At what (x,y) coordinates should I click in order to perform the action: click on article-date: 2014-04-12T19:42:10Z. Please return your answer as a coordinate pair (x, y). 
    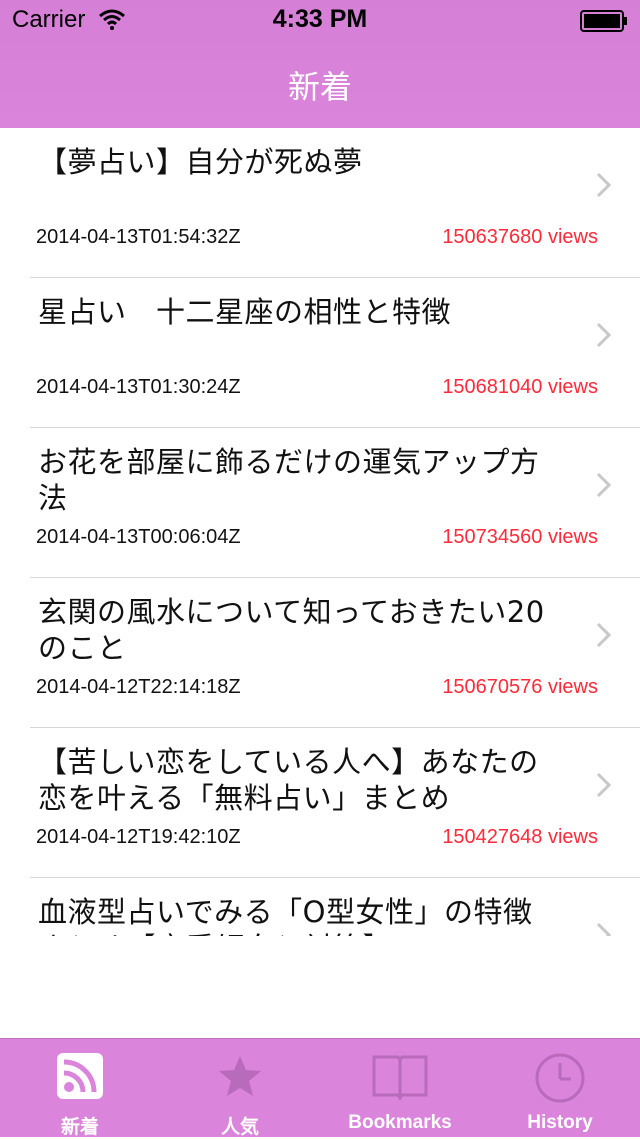
    Looking at the image, I should click on (138, 837).